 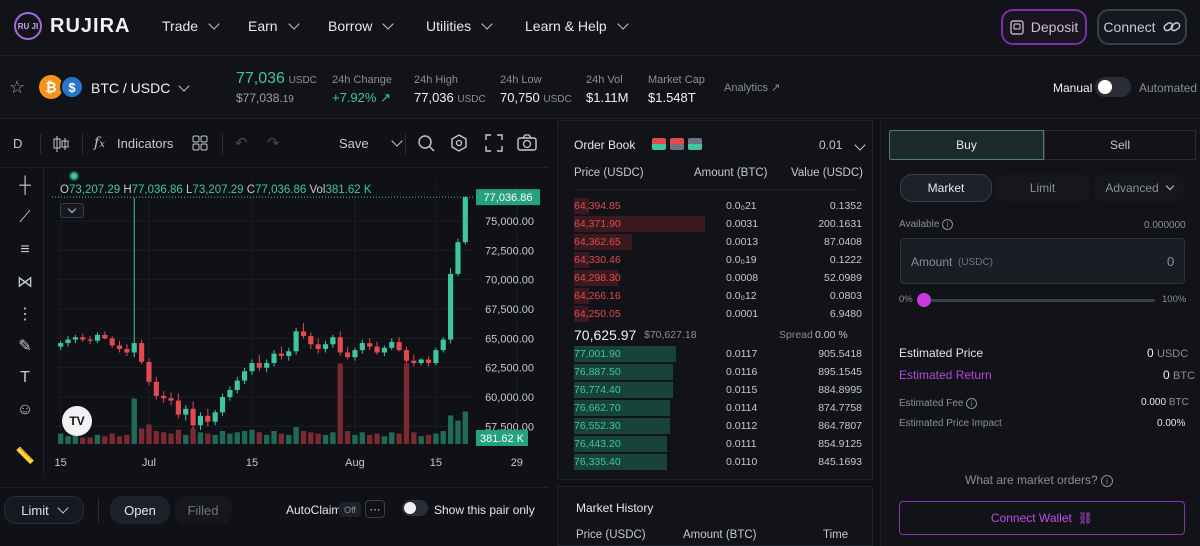 What do you see at coordinates (566, 26) in the screenshot?
I see `nav-learn-help-label: Learn & Help` at bounding box center [566, 26].